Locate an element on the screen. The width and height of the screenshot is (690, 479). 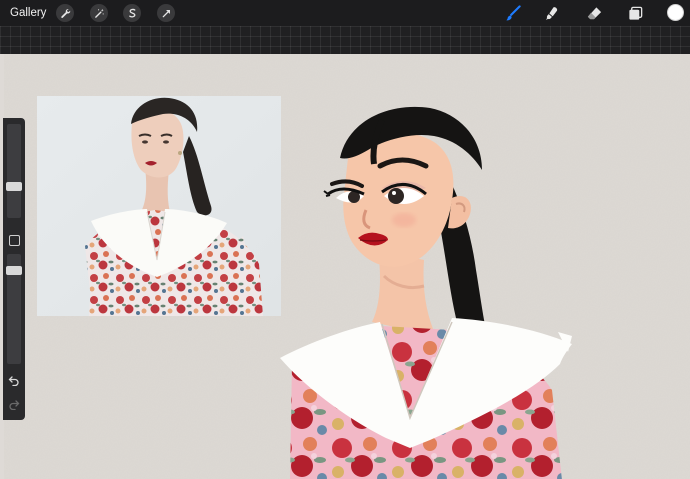
color-picker-swatch is located at coordinates (675, 12).